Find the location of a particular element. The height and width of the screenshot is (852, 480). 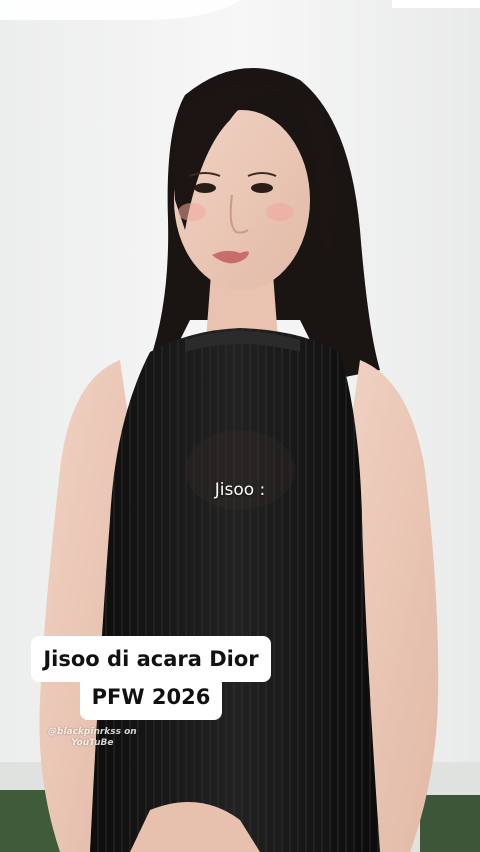

watermark: @blackpinrkss on YouTuBe is located at coordinates (92, 738).